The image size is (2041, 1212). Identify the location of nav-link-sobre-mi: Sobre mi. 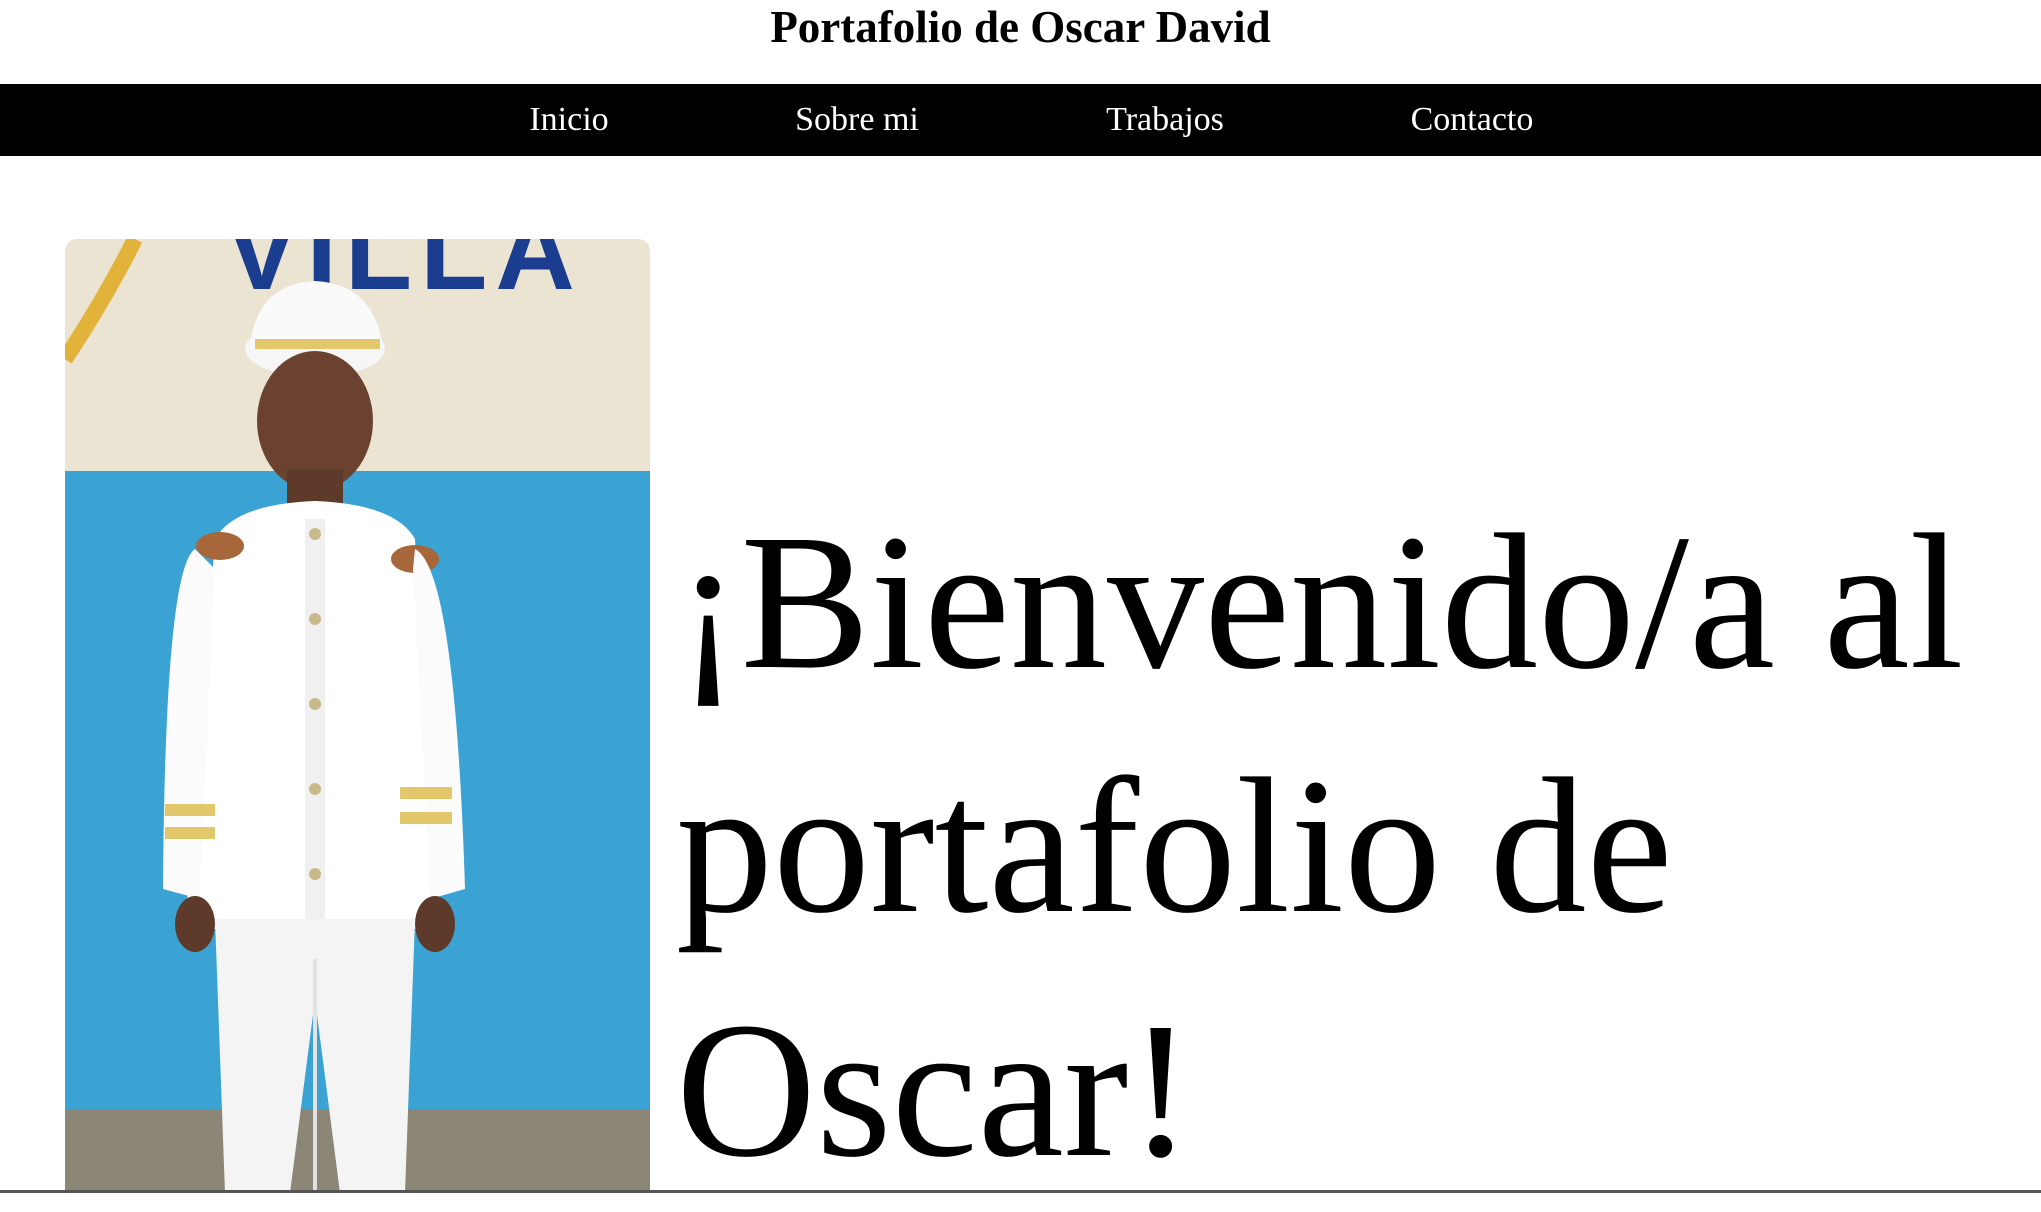
(857, 120).